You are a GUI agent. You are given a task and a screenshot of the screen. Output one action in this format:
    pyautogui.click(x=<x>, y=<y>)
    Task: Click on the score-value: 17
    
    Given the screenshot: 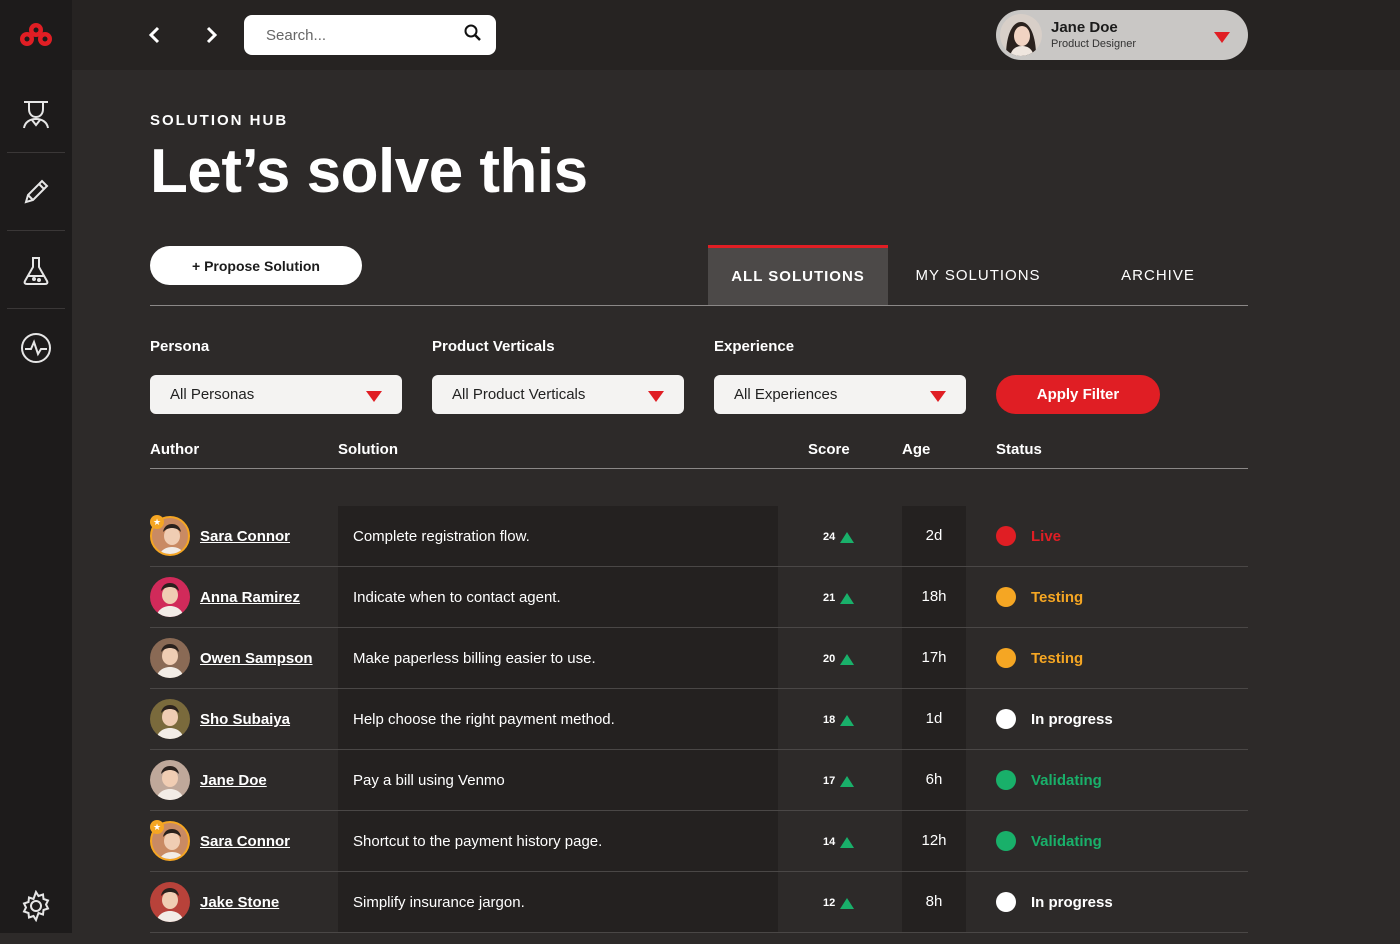 What is the action you would take?
    pyautogui.click(x=829, y=781)
    